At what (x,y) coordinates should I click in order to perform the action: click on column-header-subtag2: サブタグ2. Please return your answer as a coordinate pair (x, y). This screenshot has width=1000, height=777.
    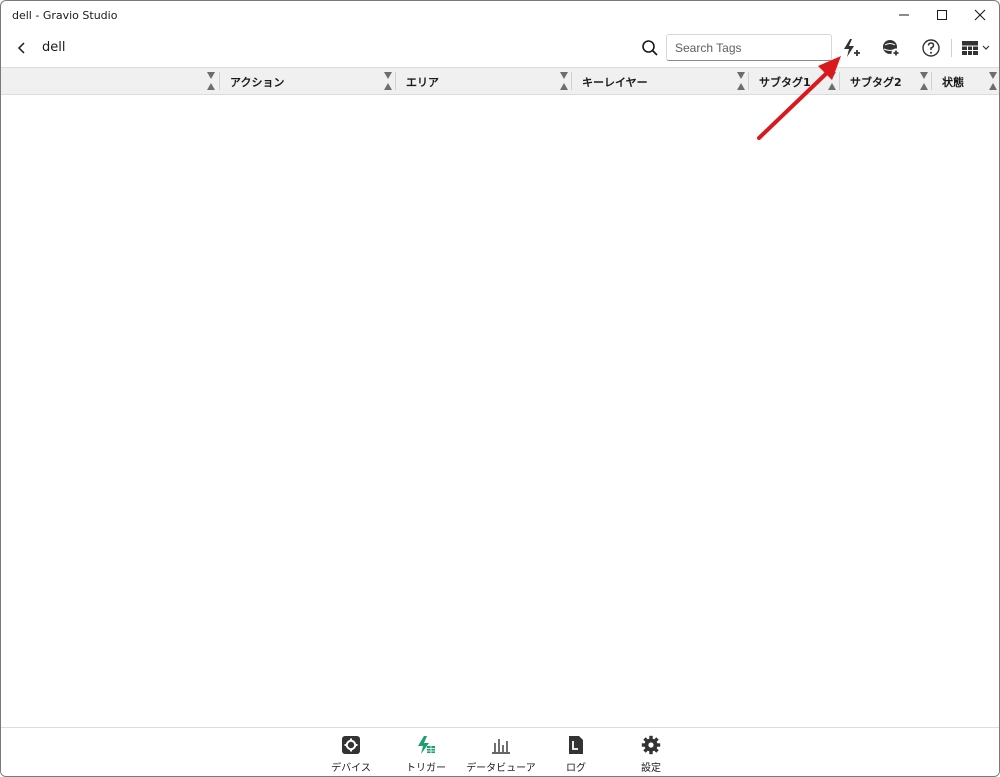
    Looking at the image, I should click on (885, 81).